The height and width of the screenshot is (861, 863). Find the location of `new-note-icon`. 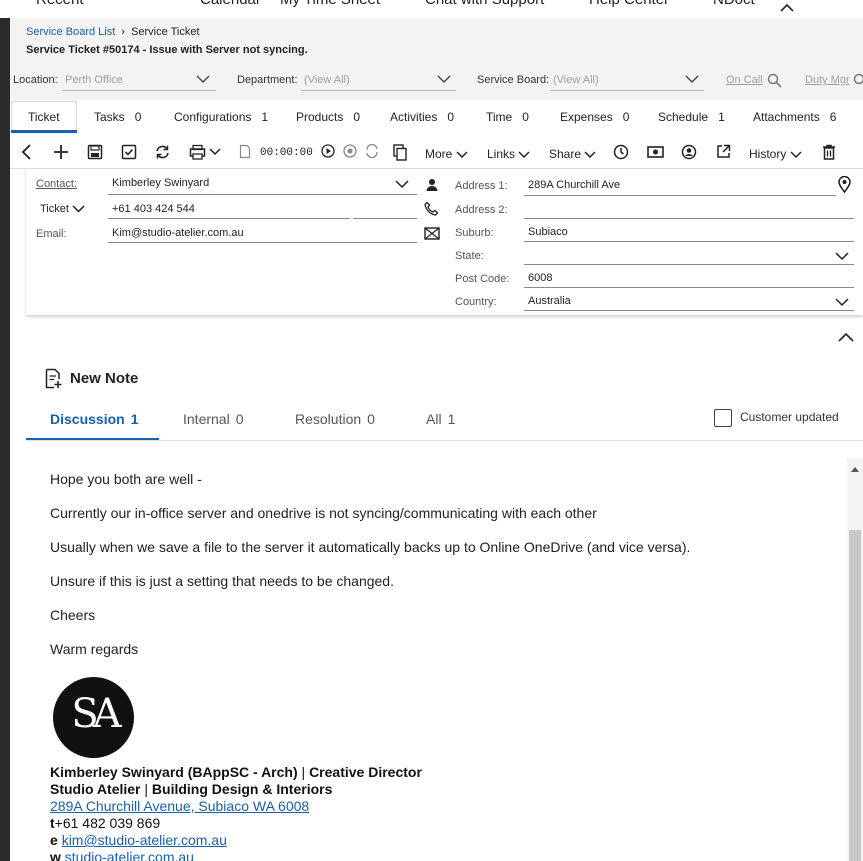

new-note-icon is located at coordinates (54, 380).